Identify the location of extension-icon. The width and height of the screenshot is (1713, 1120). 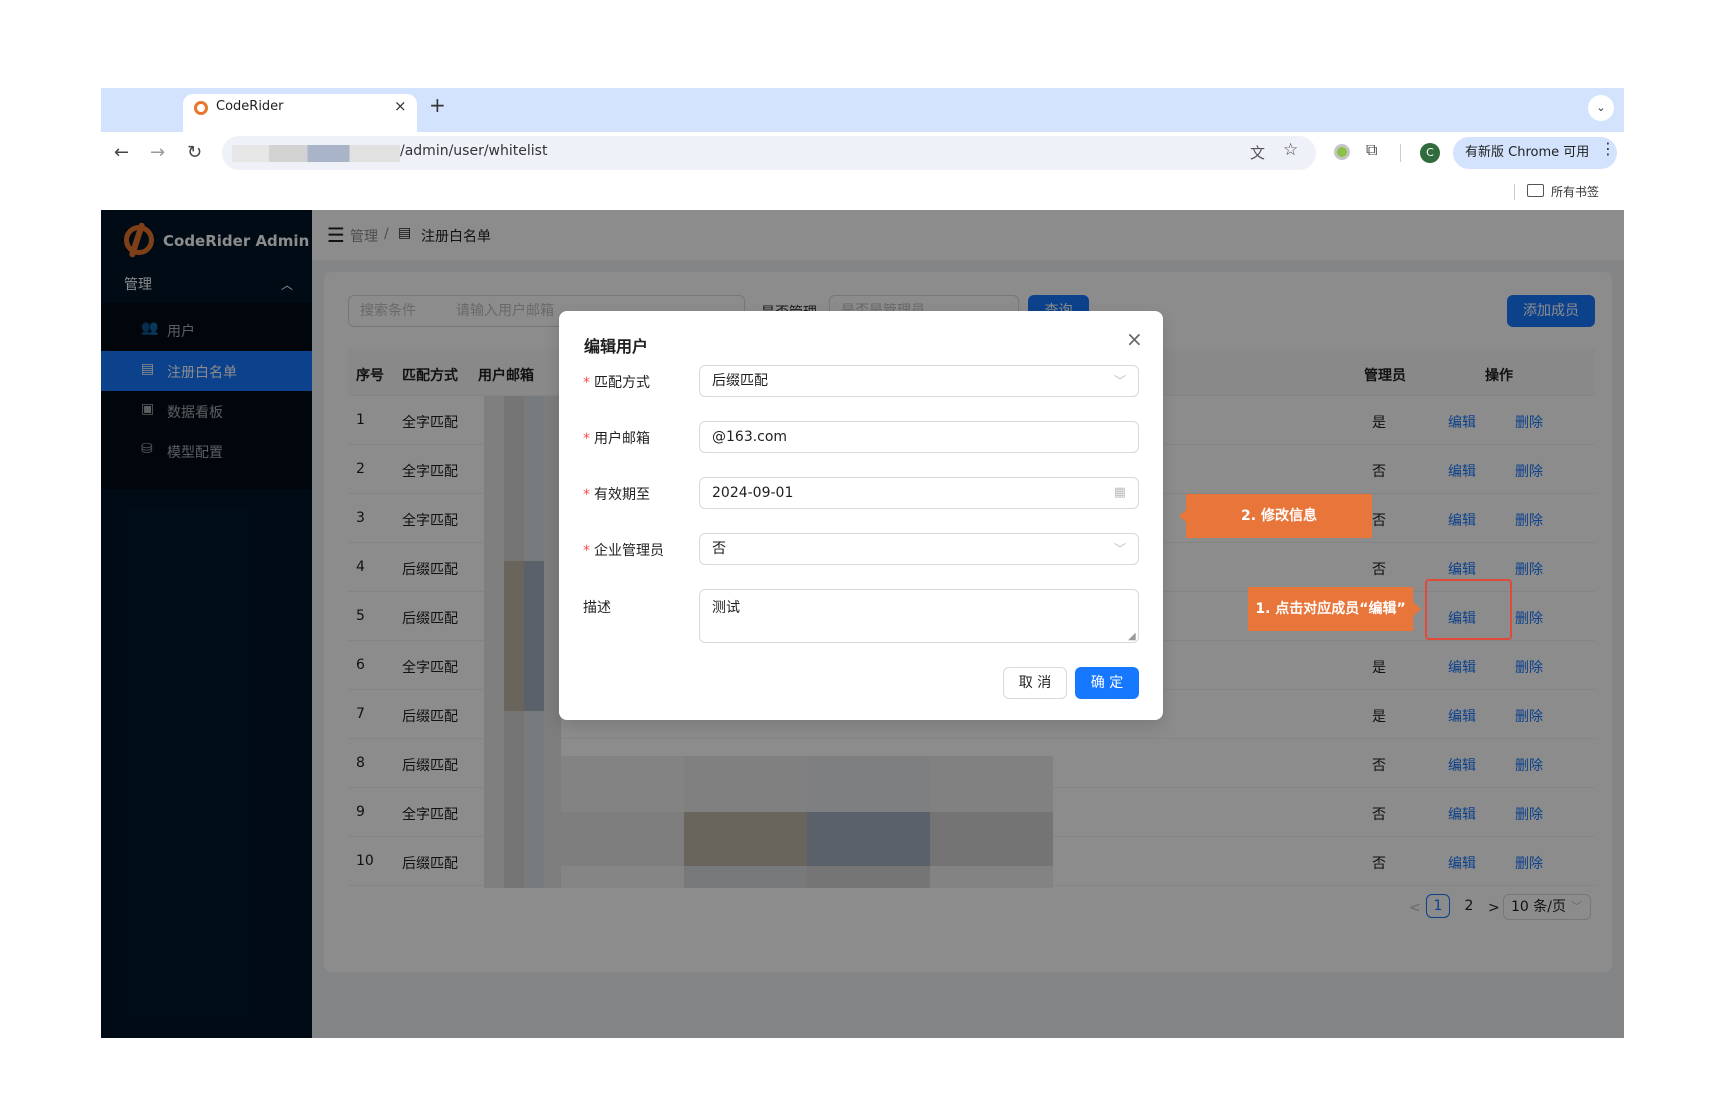
(1342, 152).